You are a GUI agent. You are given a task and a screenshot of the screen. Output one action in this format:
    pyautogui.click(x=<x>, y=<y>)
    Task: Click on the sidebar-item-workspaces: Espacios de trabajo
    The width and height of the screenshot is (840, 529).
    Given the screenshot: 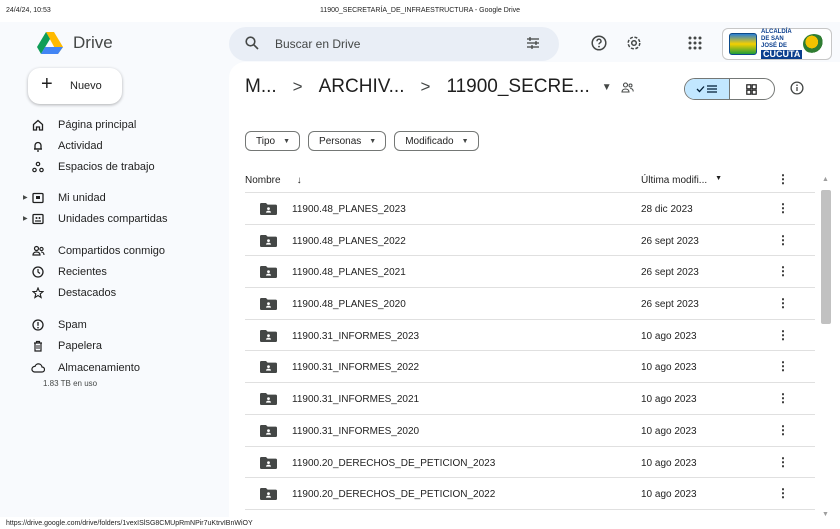 What is the action you would take?
    pyautogui.click(x=92, y=167)
    